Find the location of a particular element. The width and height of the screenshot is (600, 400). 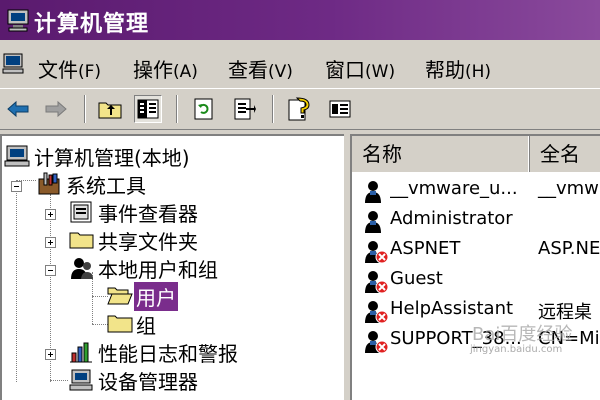

tree-local-users-label: 本地用户和组 is located at coordinates (158, 269).